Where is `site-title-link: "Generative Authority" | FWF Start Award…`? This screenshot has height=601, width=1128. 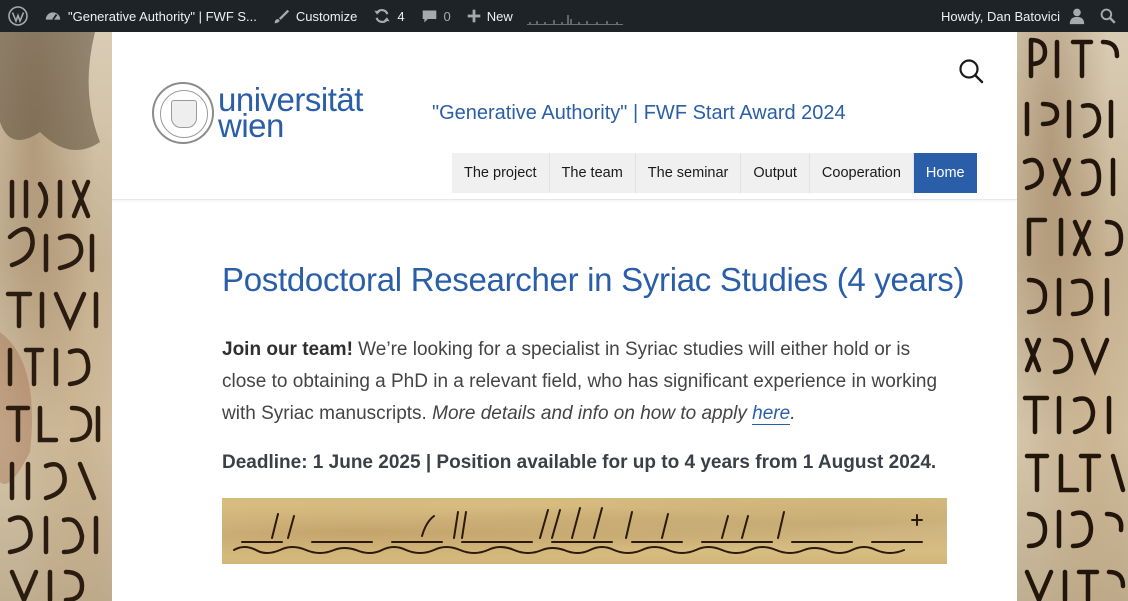
site-title-link: "Generative Authority" | FWF Start Award… is located at coordinates (639, 113).